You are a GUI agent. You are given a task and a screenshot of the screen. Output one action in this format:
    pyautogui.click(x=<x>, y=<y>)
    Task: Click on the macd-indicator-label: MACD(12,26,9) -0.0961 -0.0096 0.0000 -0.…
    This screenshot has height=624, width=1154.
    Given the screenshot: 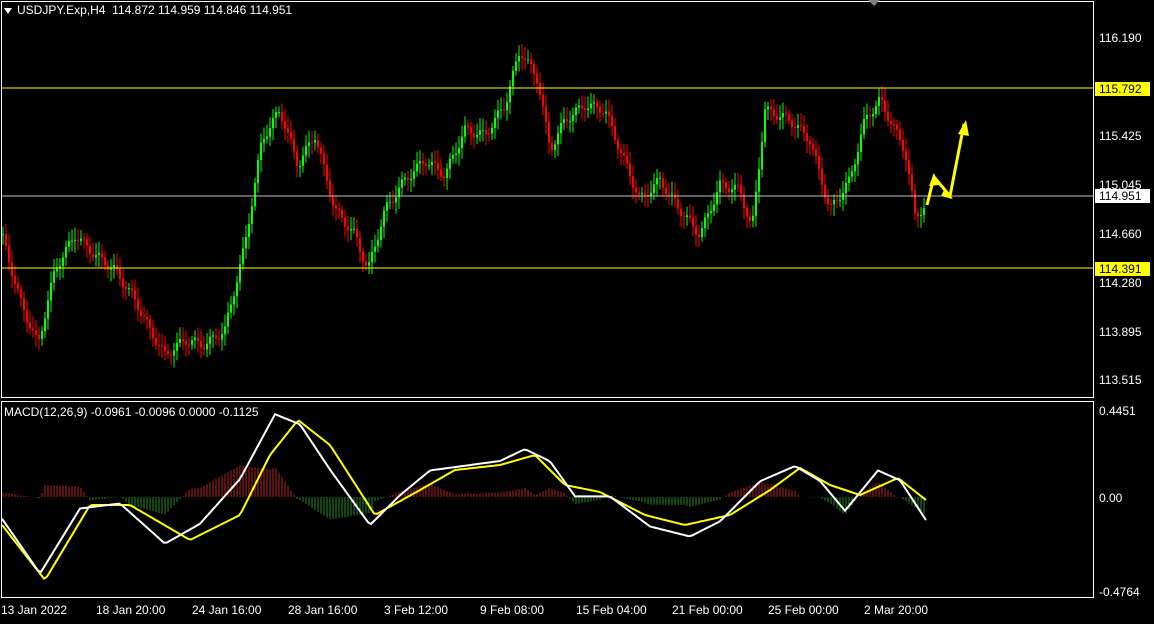 What is the action you would take?
    pyautogui.click(x=131, y=412)
    